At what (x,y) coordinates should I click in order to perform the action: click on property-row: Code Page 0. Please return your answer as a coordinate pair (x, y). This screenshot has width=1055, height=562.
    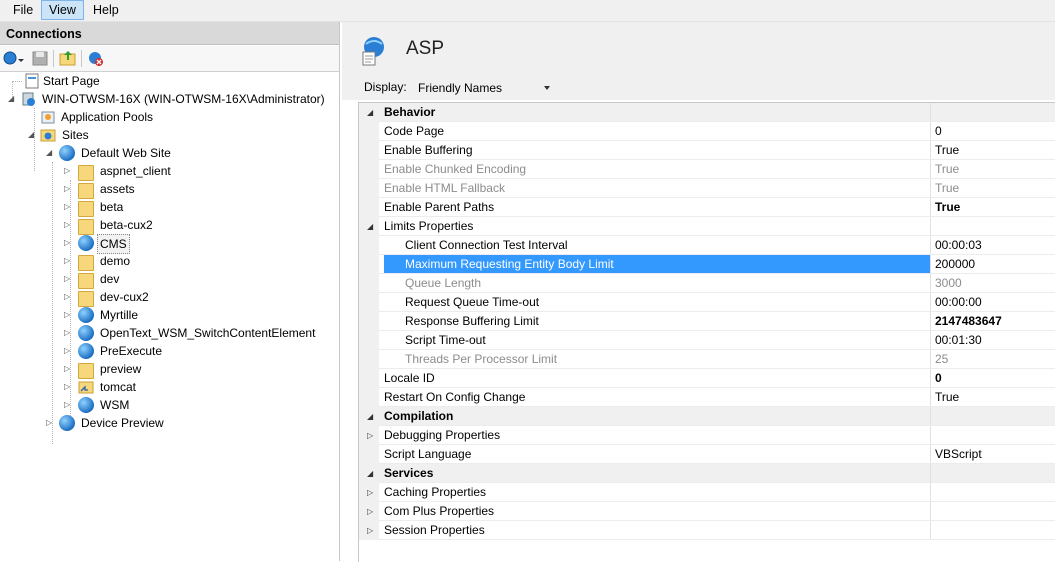
    Looking at the image, I should click on (707, 131).